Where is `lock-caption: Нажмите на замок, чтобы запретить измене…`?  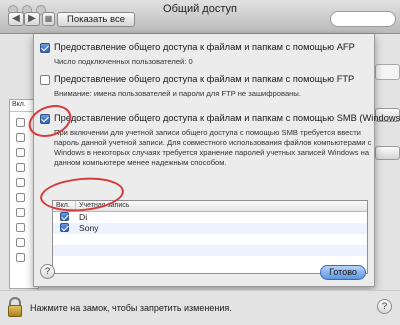
lock-caption: Нажмите на замок, чтобы запретить измене… is located at coordinates (131, 308).